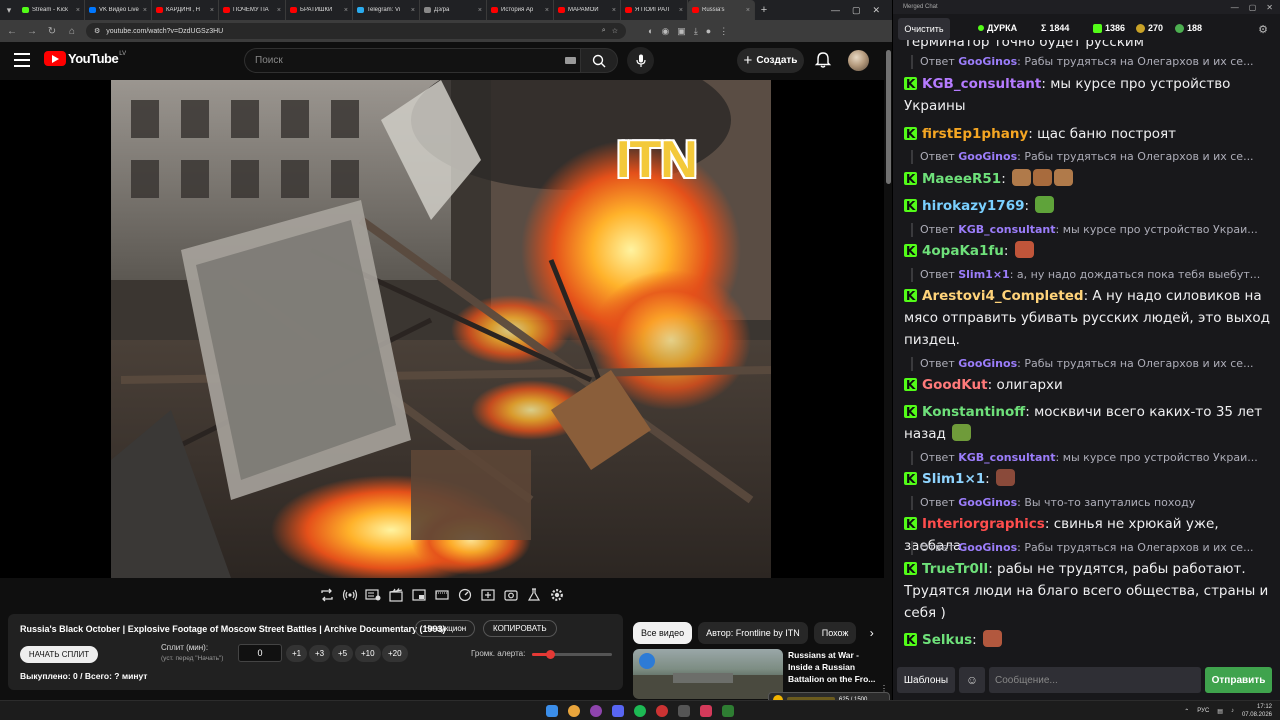 This screenshot has height=720, width=1280. I want to click on browser-tab: Telegram: Vi ×, so click(386, 10).